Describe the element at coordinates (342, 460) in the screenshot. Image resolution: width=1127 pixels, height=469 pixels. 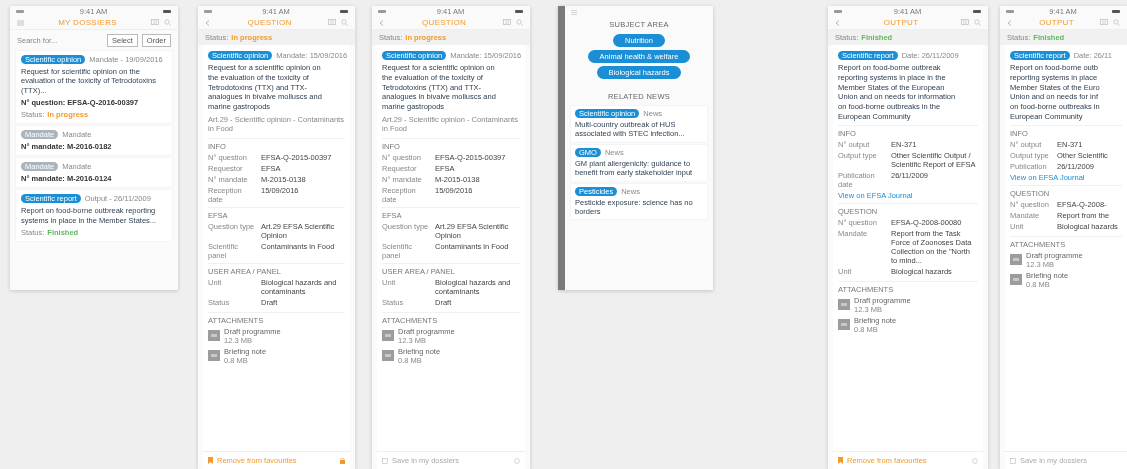
I see `lock-icon` at that location.